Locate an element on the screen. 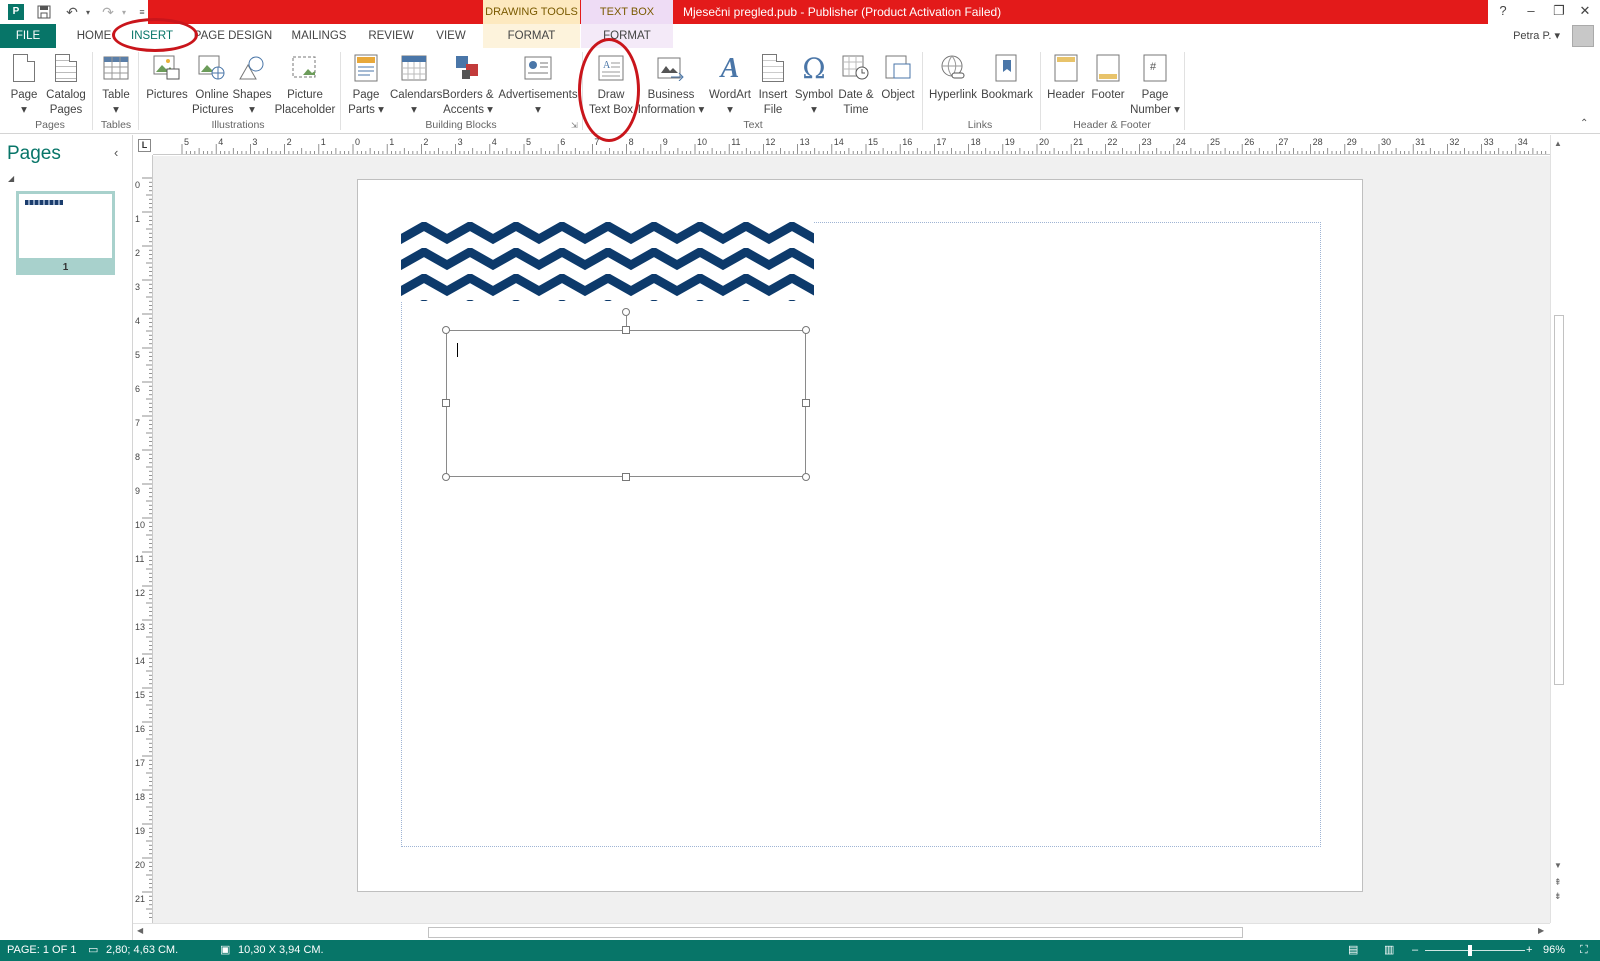 This screenshot has height=961, width=1600. page-button: Page ▾ is located at coordinates (24, 85).